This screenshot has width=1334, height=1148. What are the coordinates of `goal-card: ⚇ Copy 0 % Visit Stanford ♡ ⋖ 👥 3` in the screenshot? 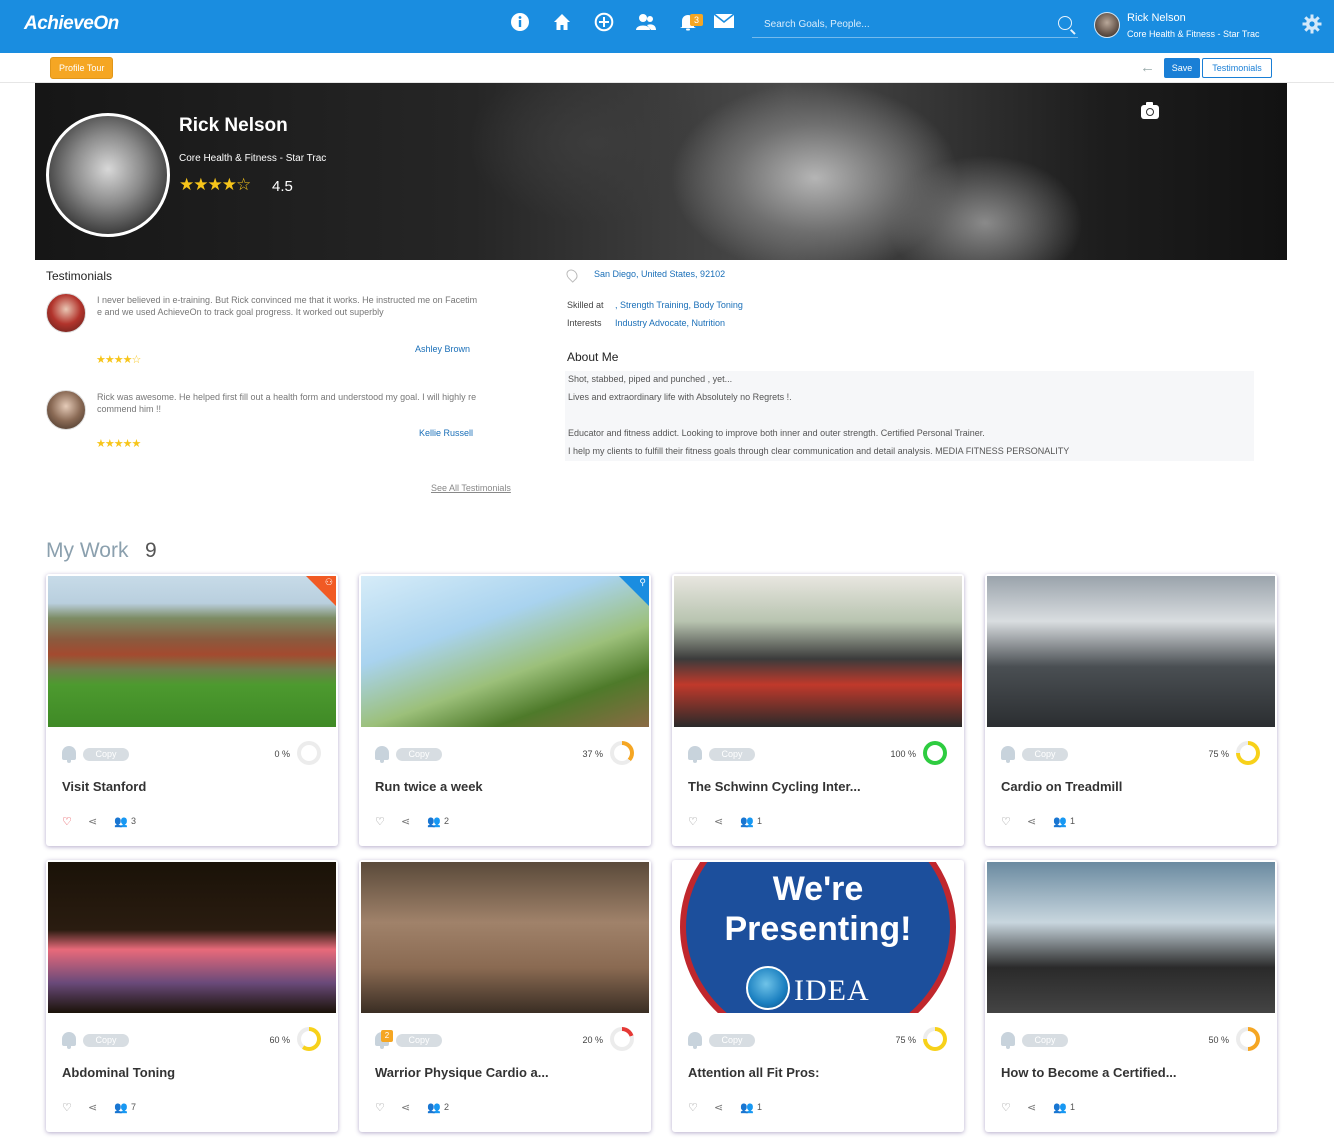 It's located at (192, 710).